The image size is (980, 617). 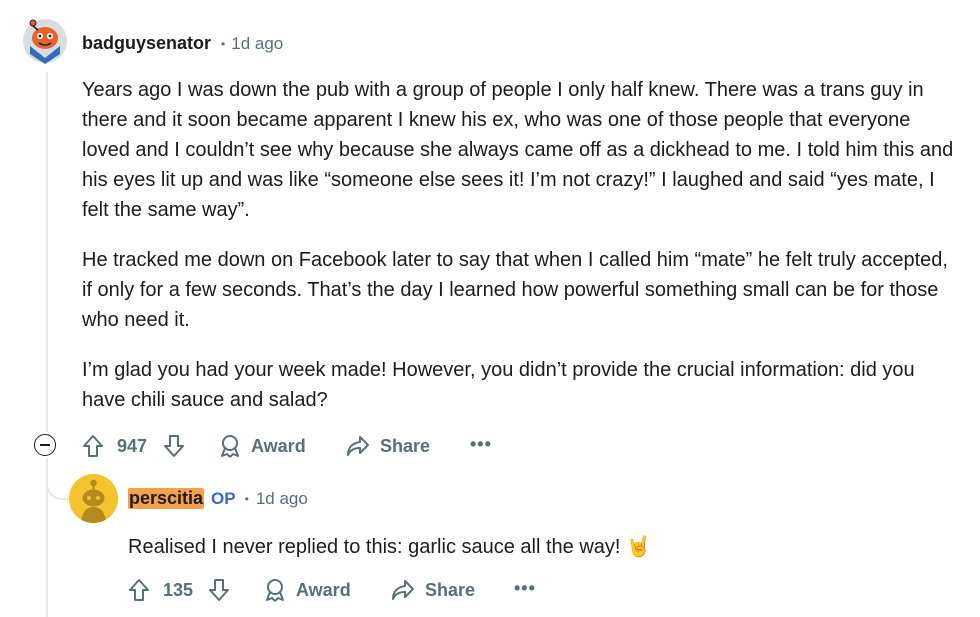 I want to click on collapse-button, so click(x=45, y=445).